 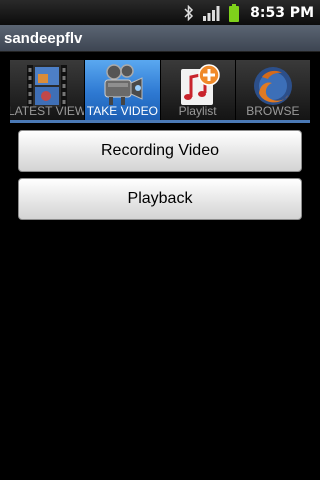 I want to click on tab-take-video: TAKE VIDEO, so click(x=123, y=90).